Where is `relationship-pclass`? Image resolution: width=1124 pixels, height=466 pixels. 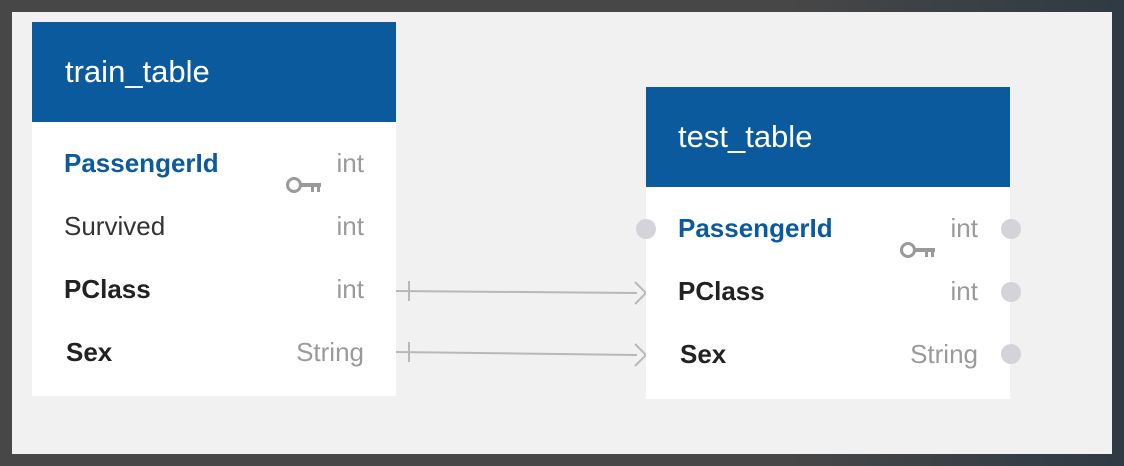 relationship-pclass is located at coordinates (521, 293).